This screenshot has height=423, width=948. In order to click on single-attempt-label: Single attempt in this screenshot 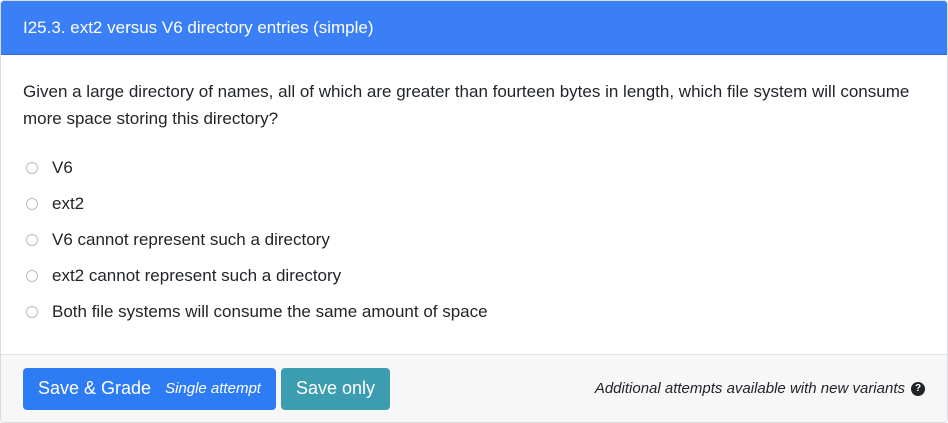, I will do `click(213, 388)`.